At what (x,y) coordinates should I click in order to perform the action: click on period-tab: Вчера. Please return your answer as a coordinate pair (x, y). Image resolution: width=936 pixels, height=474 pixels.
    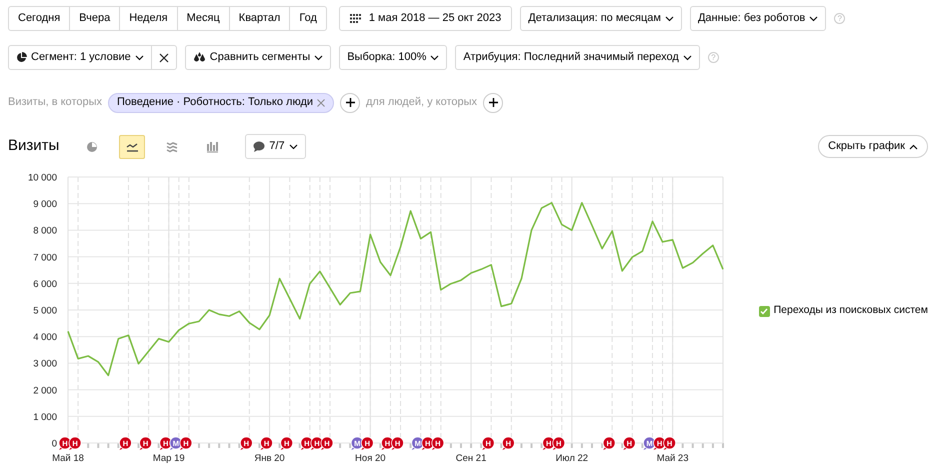
    Looking at the image, I should click on (94, 18).